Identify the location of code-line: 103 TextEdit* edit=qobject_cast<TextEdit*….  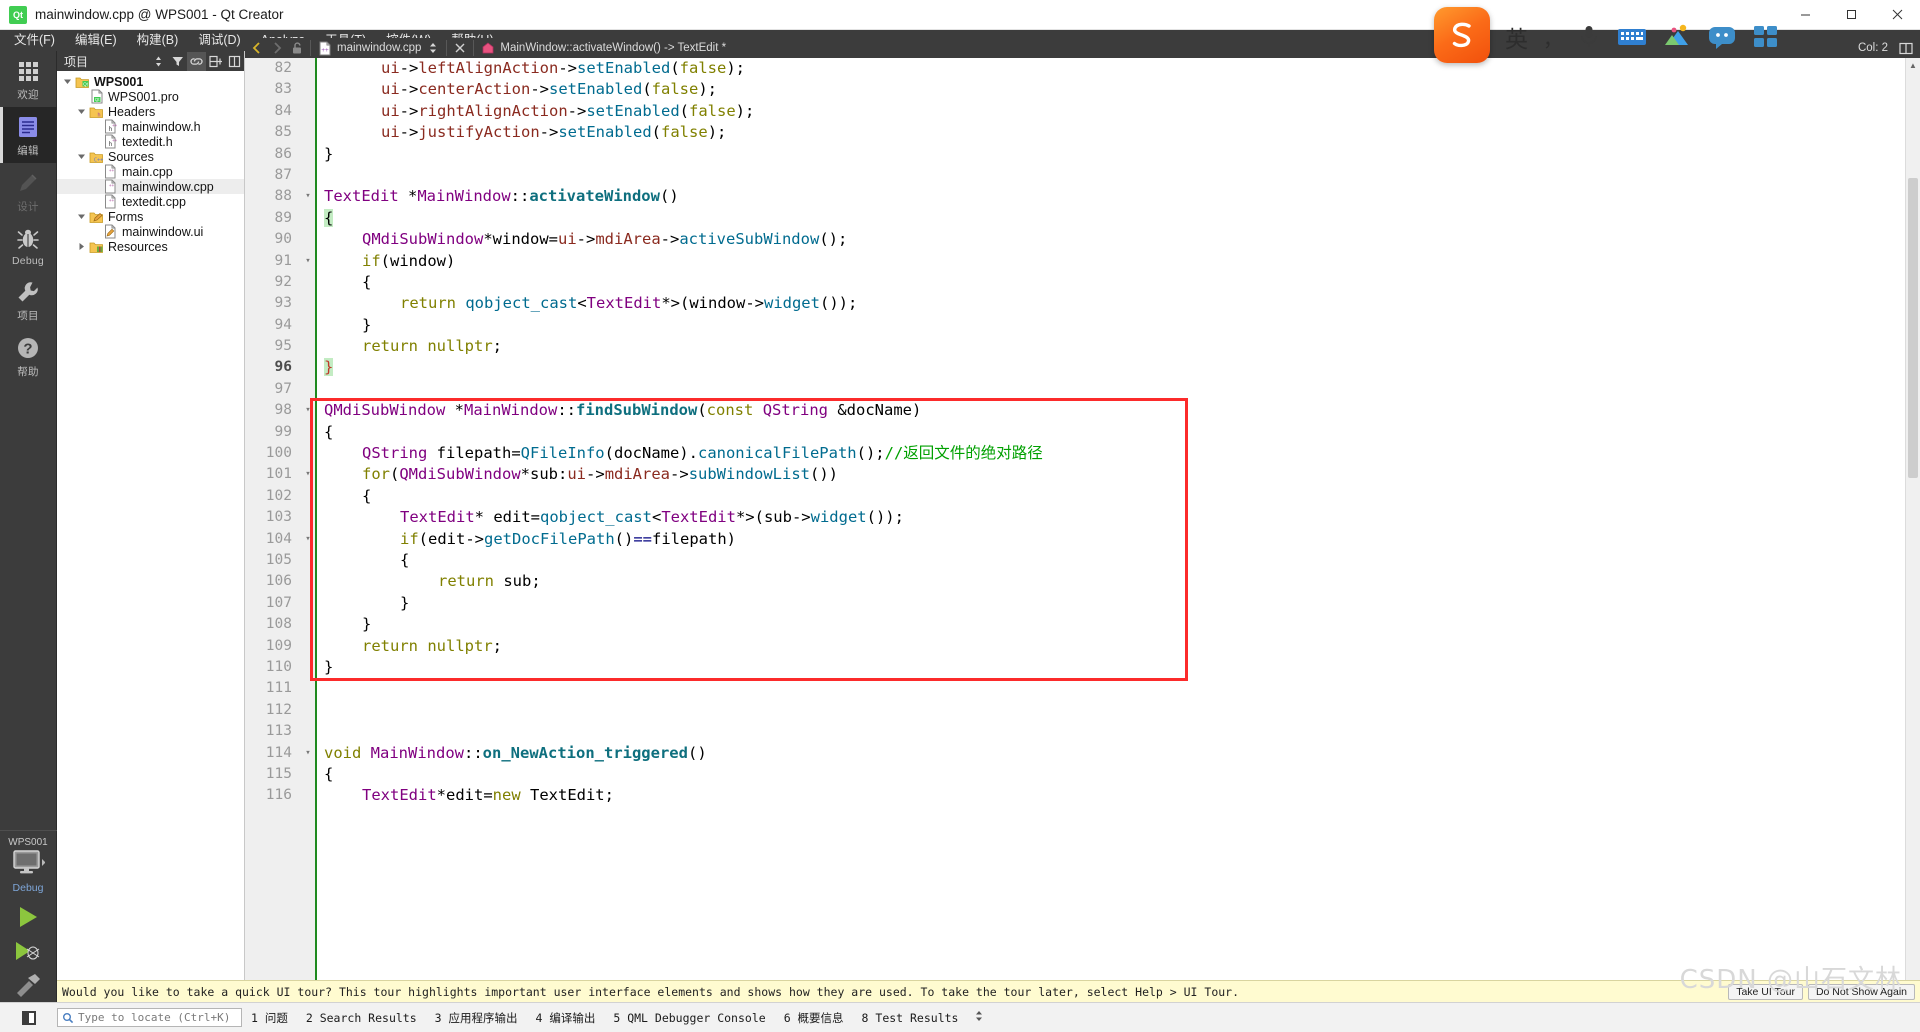
(1075, 517).